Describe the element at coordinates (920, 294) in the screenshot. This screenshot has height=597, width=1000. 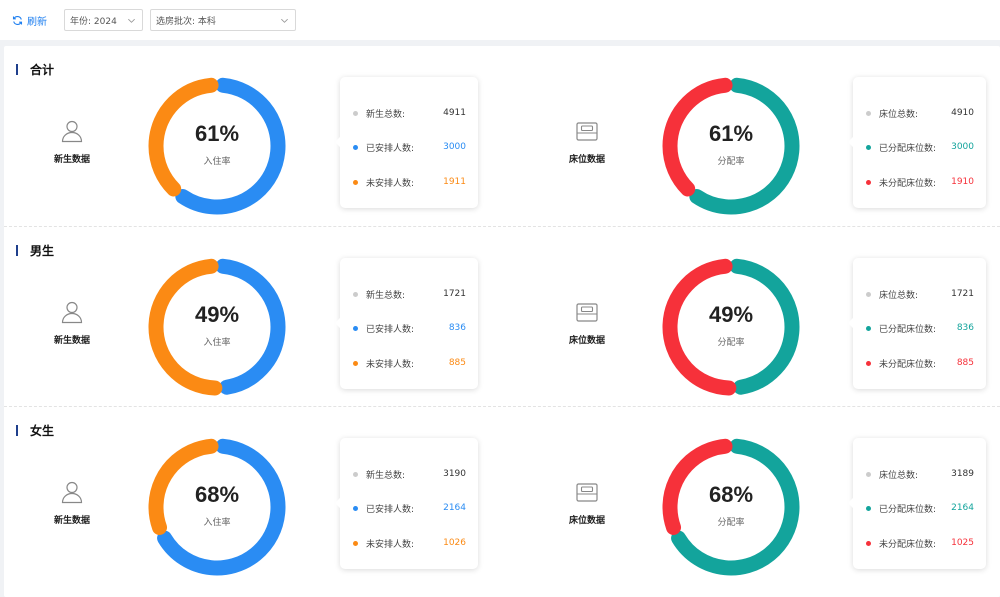
I see `stat-row-total: 床位总数: 1721` at that location.